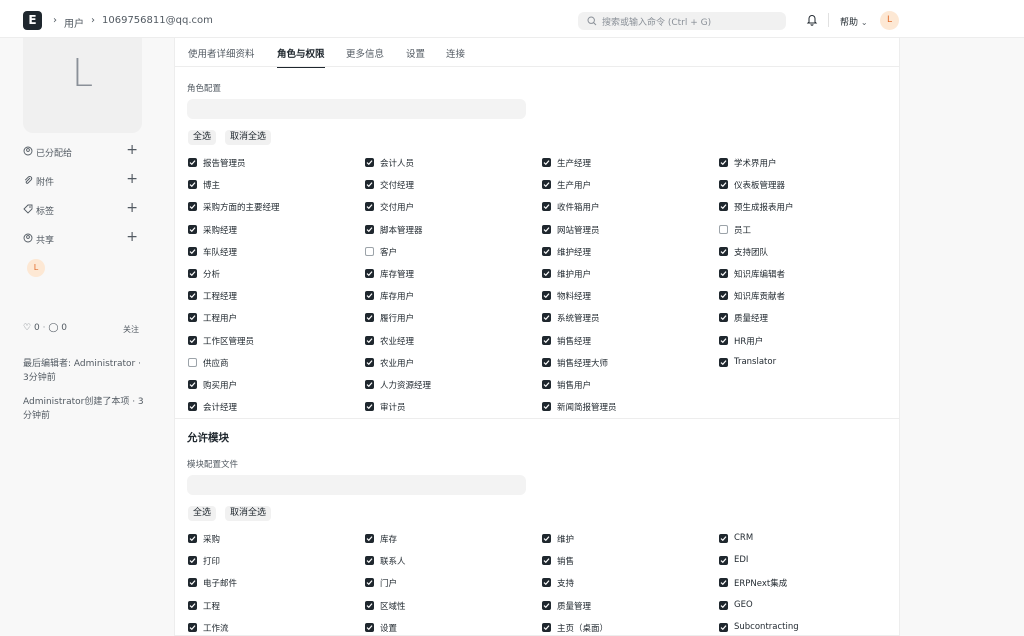 Image resolution: width=1024 pixels, height=636 pixels. Describe the element at coordinates (132, 208) in the screenshot. I see `add-tag-icon: +` at that location.